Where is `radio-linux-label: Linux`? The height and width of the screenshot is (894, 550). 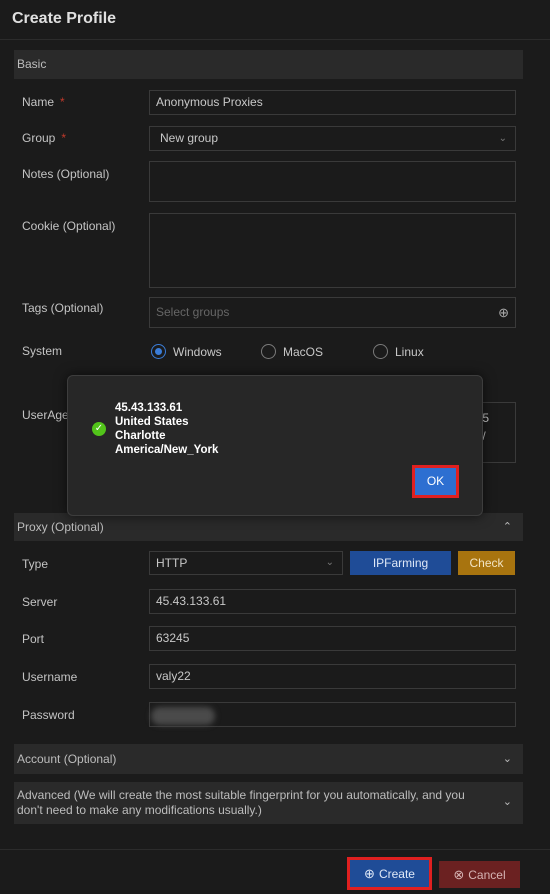
radio-linux-label: Linux is located at coordinates (409, 351).